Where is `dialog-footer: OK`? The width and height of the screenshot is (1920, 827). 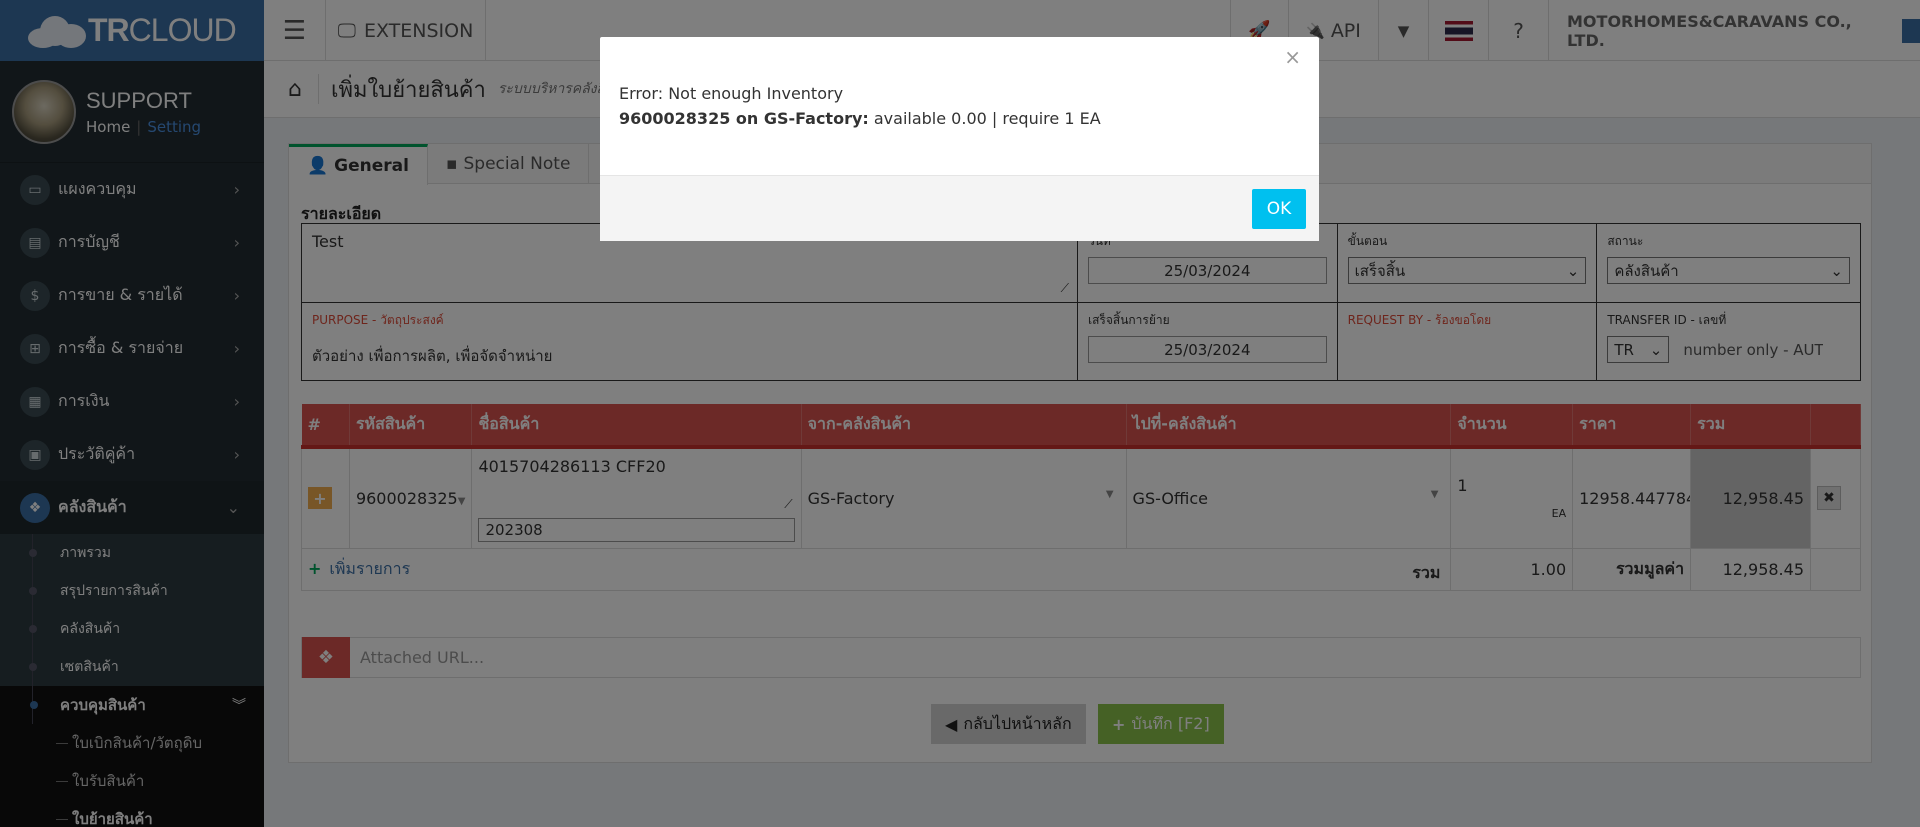
dialog-footer: OK is located at coordinates (959, 208).